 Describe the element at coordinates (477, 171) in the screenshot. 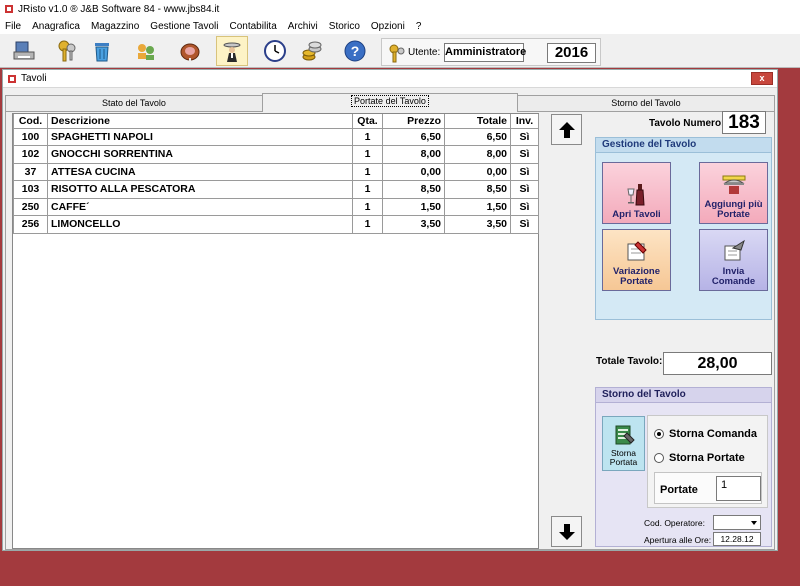

I see `cell-totale: 0,00` at that location.